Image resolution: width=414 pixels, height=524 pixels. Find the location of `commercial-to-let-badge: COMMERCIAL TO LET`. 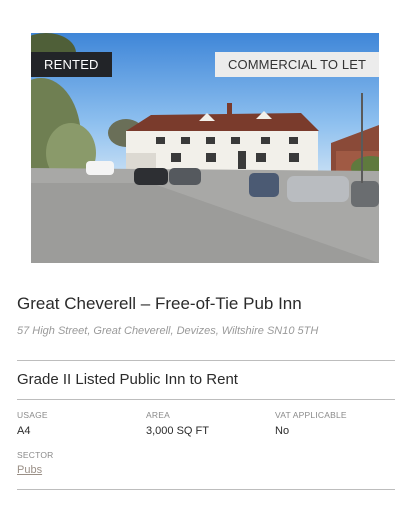

commercial-to-let-badge: COMMERCIAL TO LET is located at coordinates (297, 64).